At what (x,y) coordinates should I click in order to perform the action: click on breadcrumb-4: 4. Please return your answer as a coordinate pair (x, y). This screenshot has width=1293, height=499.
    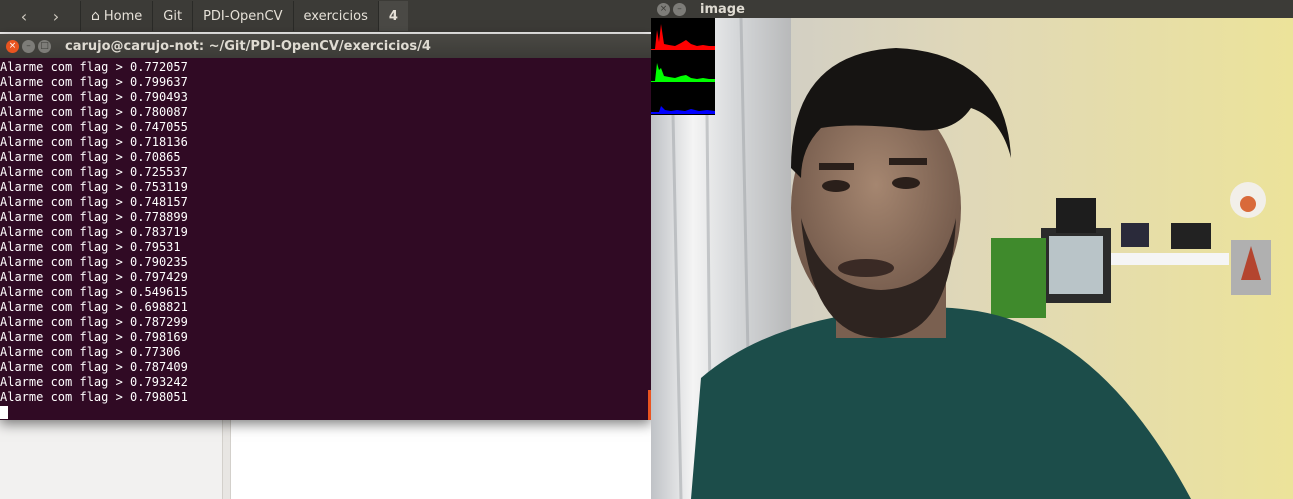
    Looking at the image, I should click on (392, 16).